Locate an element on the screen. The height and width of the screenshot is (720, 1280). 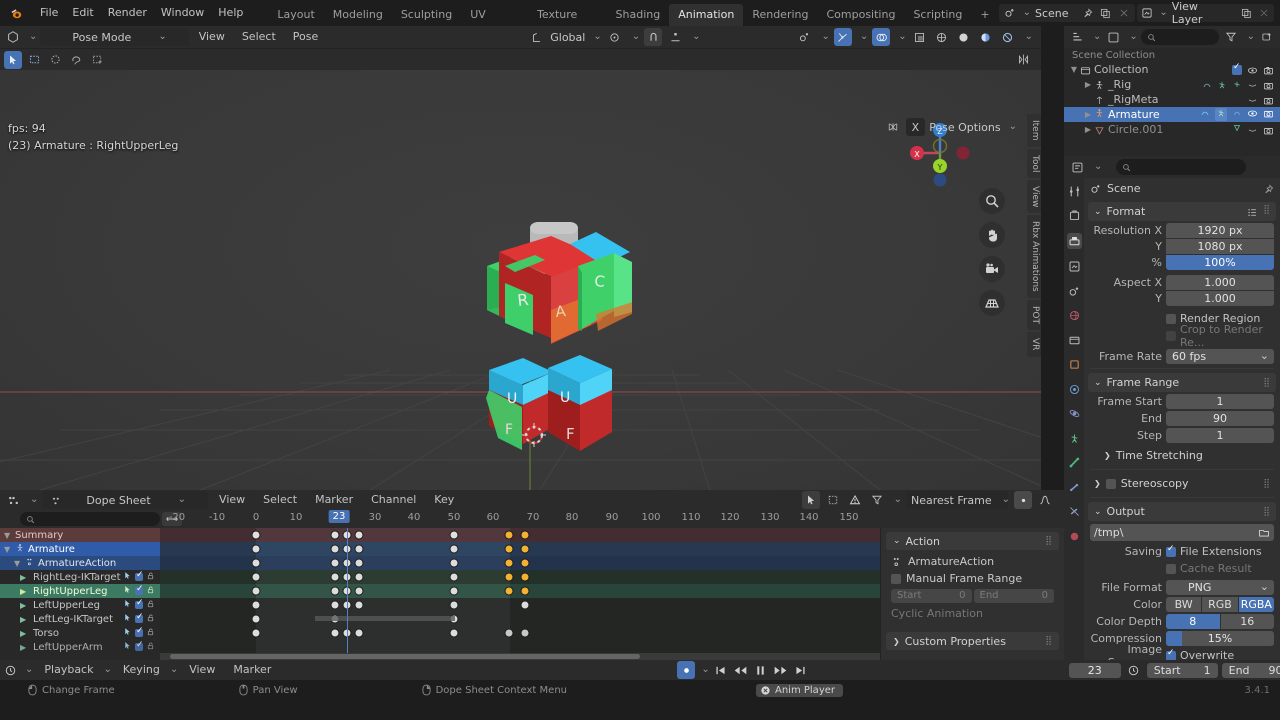
xray-icon is located at coordinates (920, 37).